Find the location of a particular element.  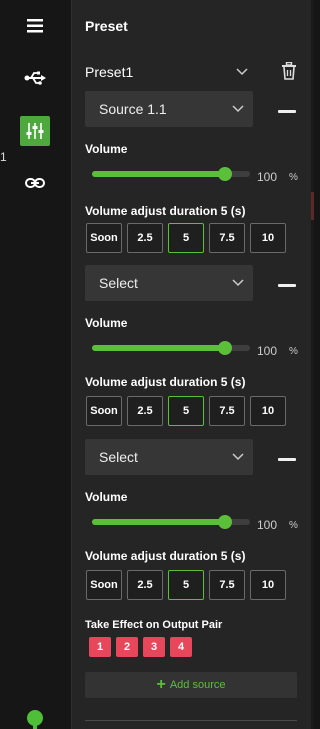

link-chain-icon is located at coordinates (35, 183).